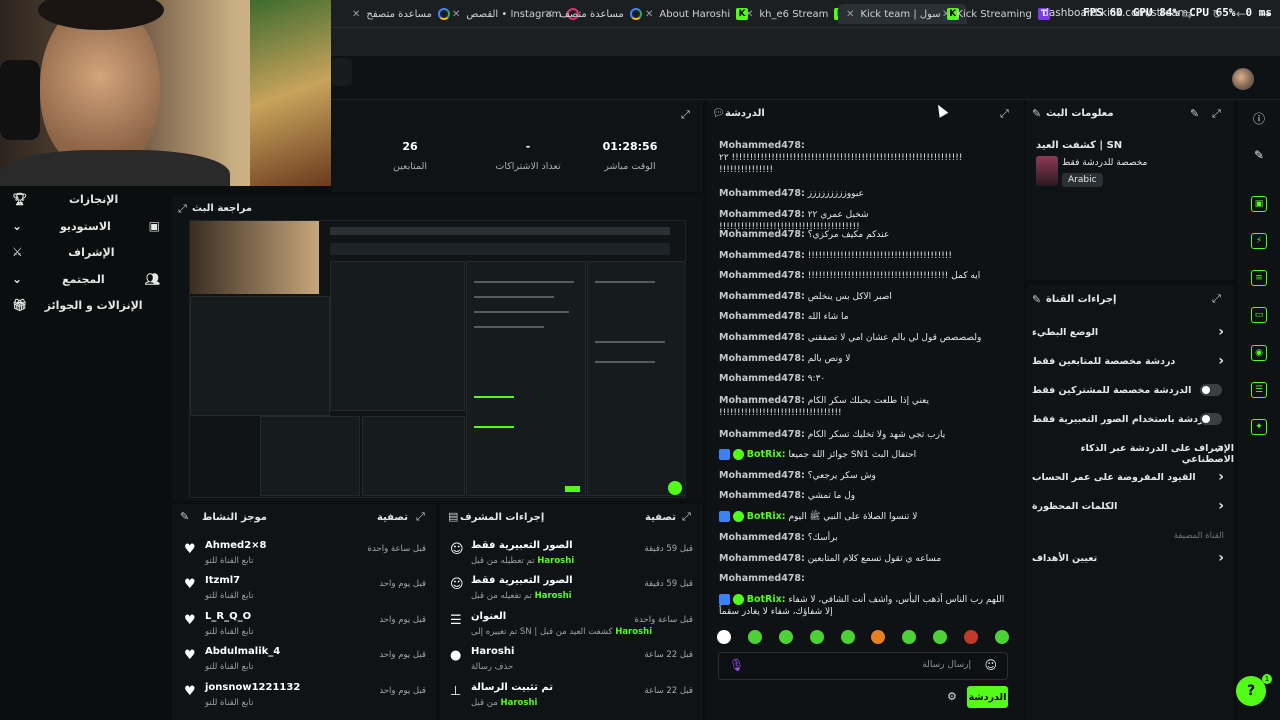  Describe the element at coordinates (86, 199) in the screenshot. I see `sidebar-item-achievements: 🏆︎ الإنجازات` at that location.